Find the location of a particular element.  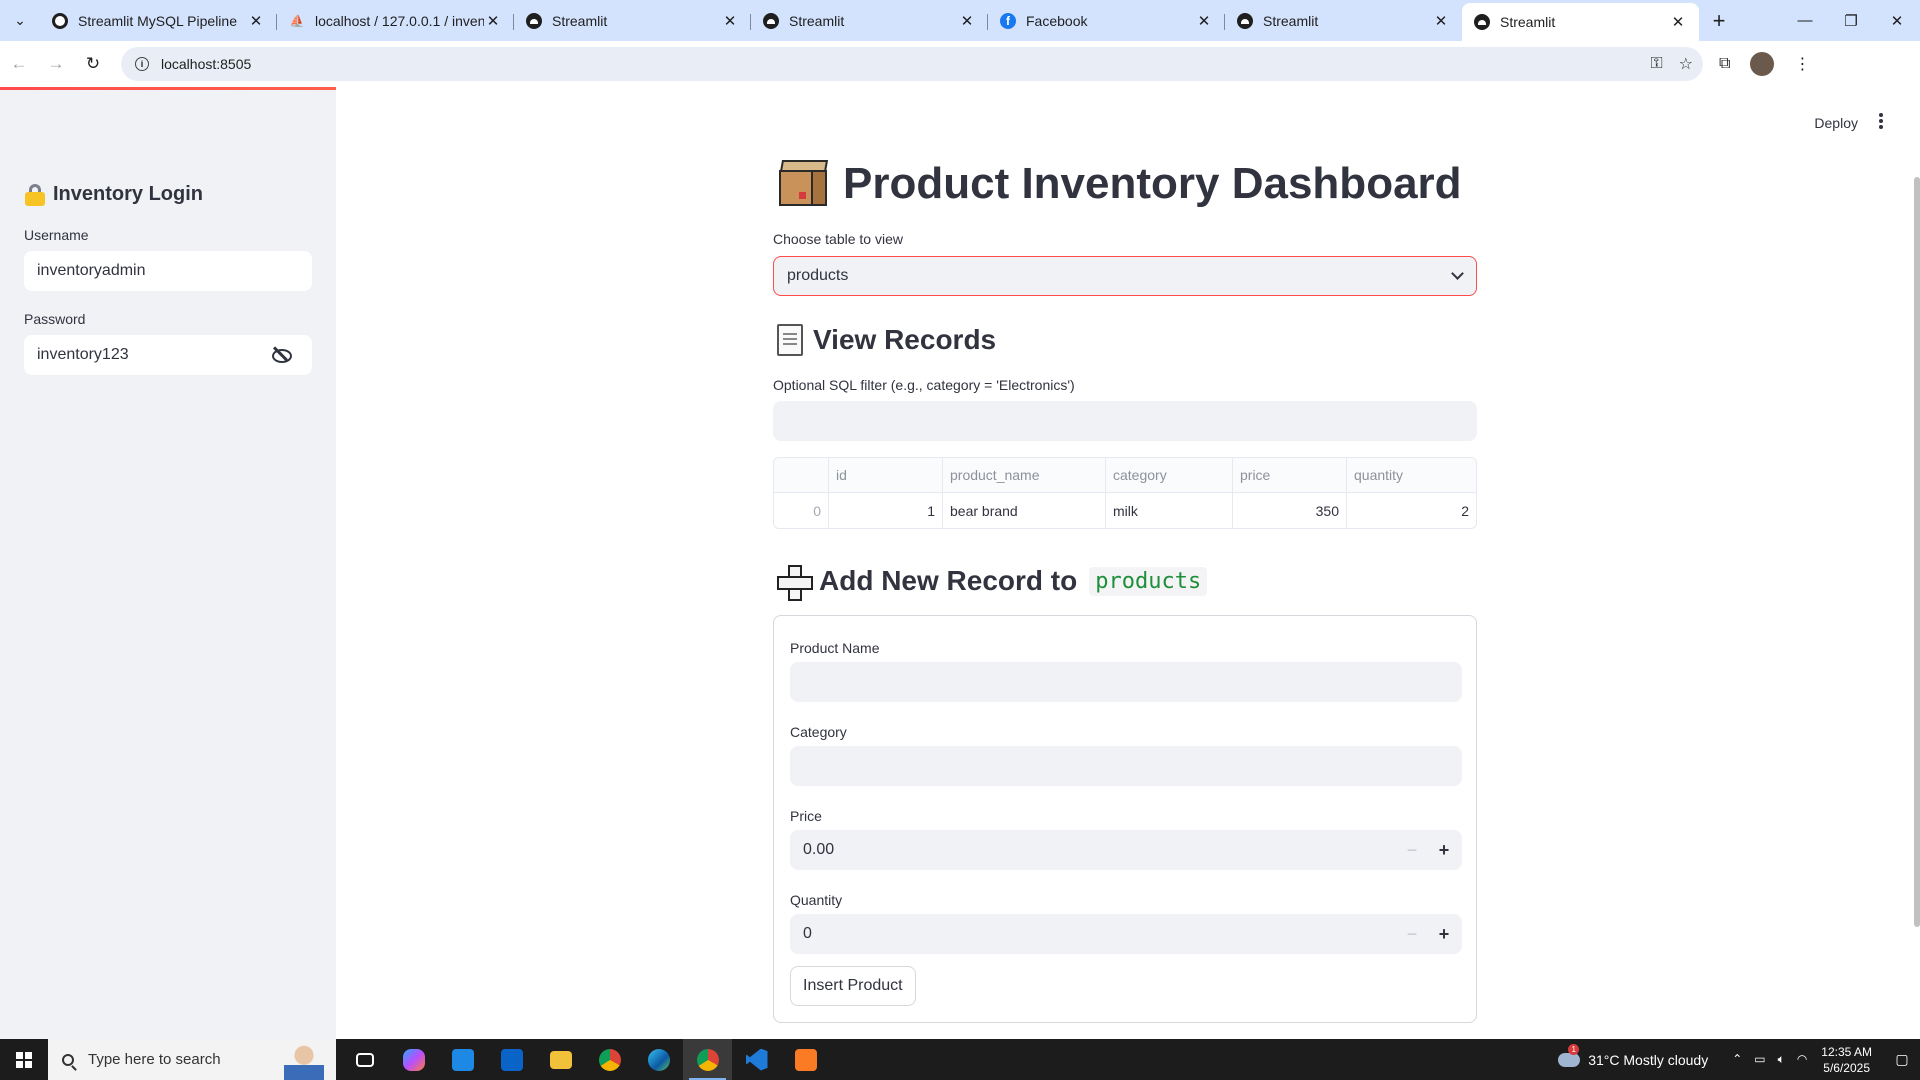

browser-toolbar: ← → ↻ i localhost:8505 ⚿ ☆ ⧉ ⋮ is located at coordinates (960, 64).